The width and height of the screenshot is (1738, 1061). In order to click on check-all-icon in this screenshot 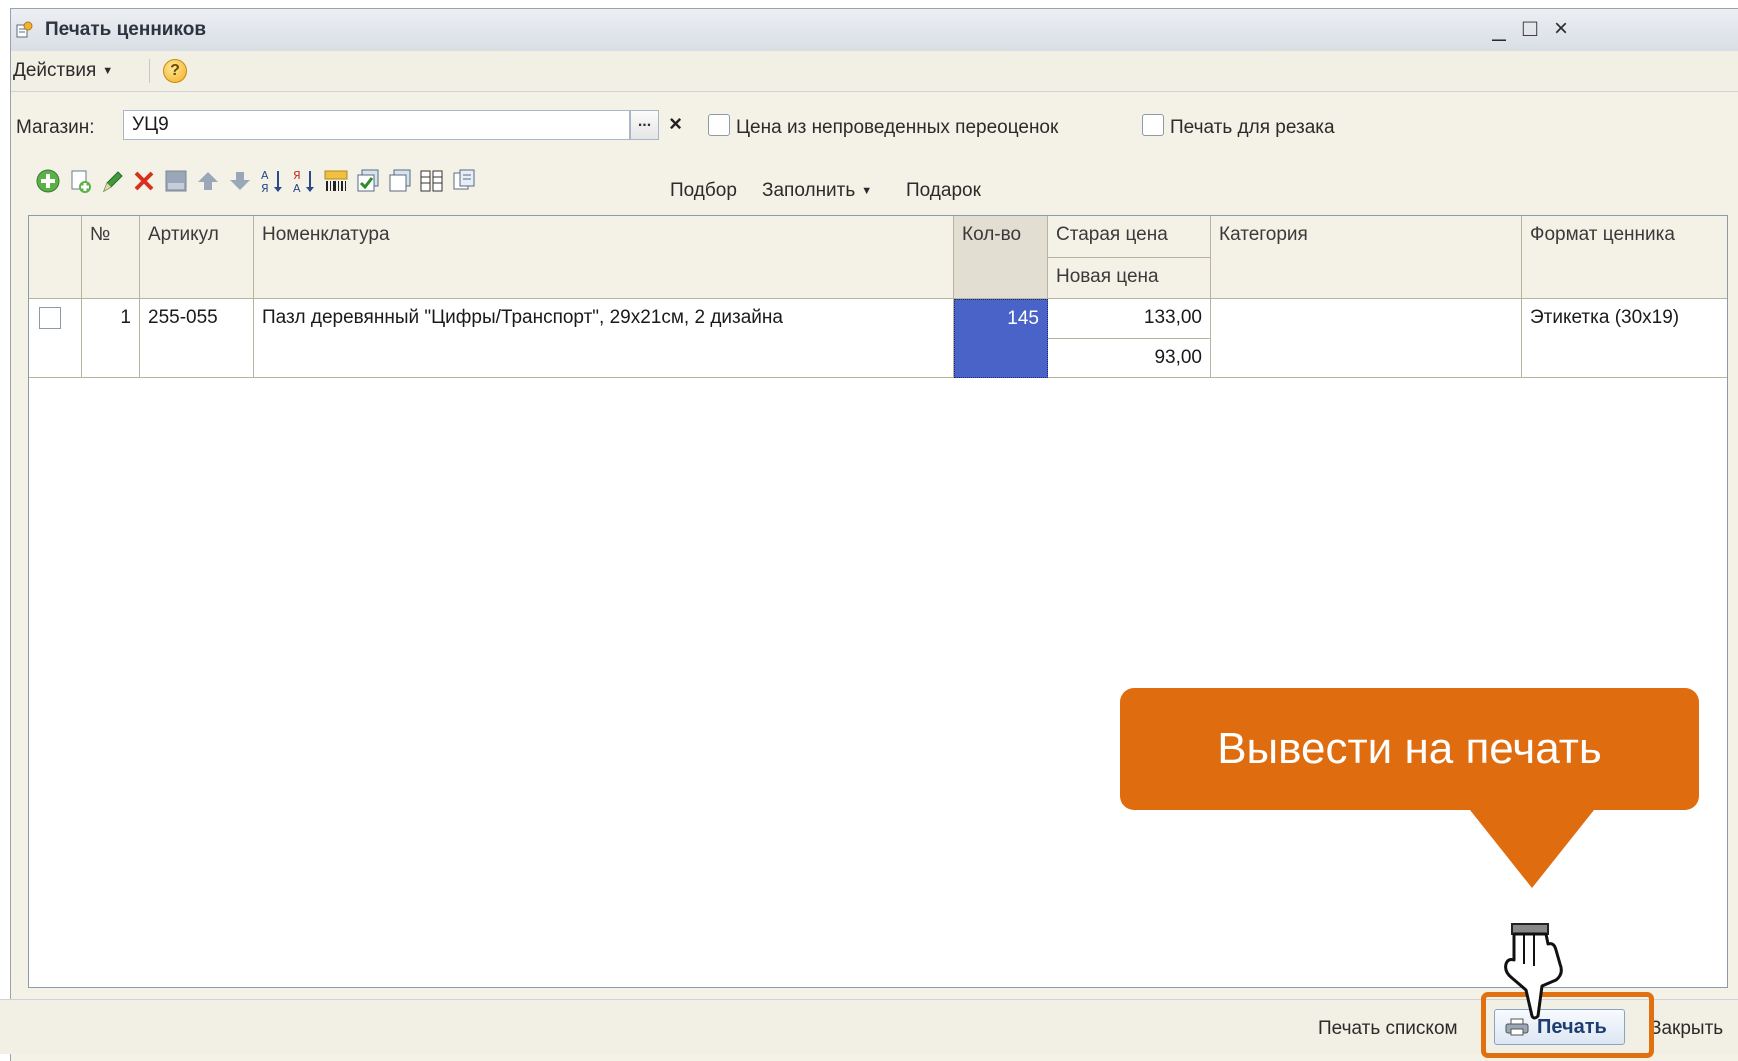, I will do `click(368, 181)`.